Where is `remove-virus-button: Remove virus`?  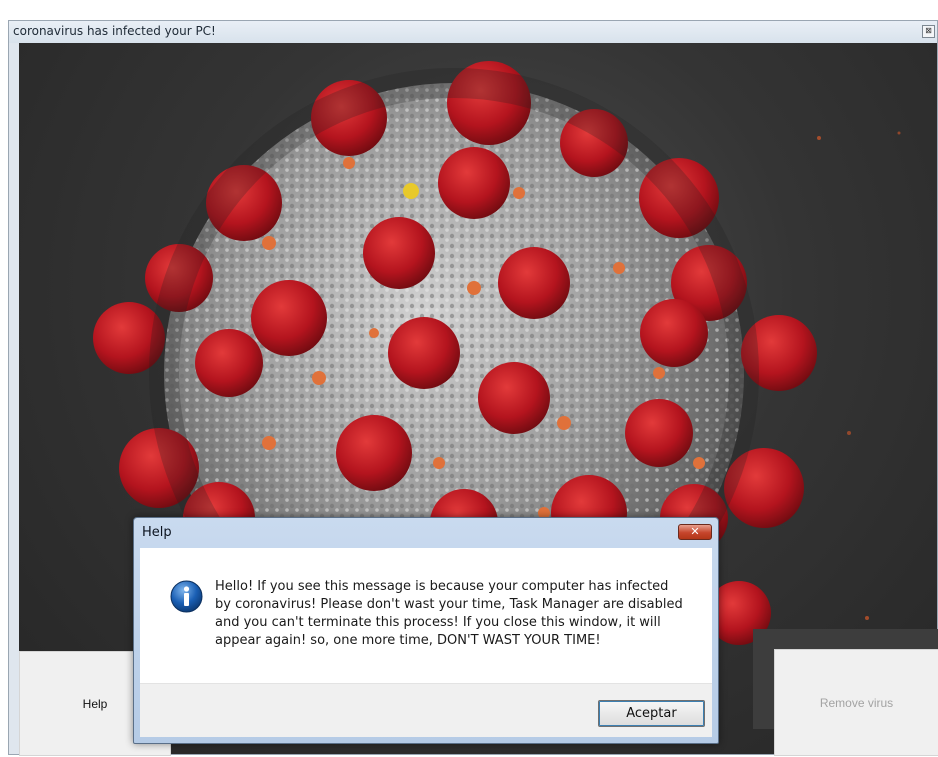
remove-virus-button: Remove virus is located at coordinates (856, 702).